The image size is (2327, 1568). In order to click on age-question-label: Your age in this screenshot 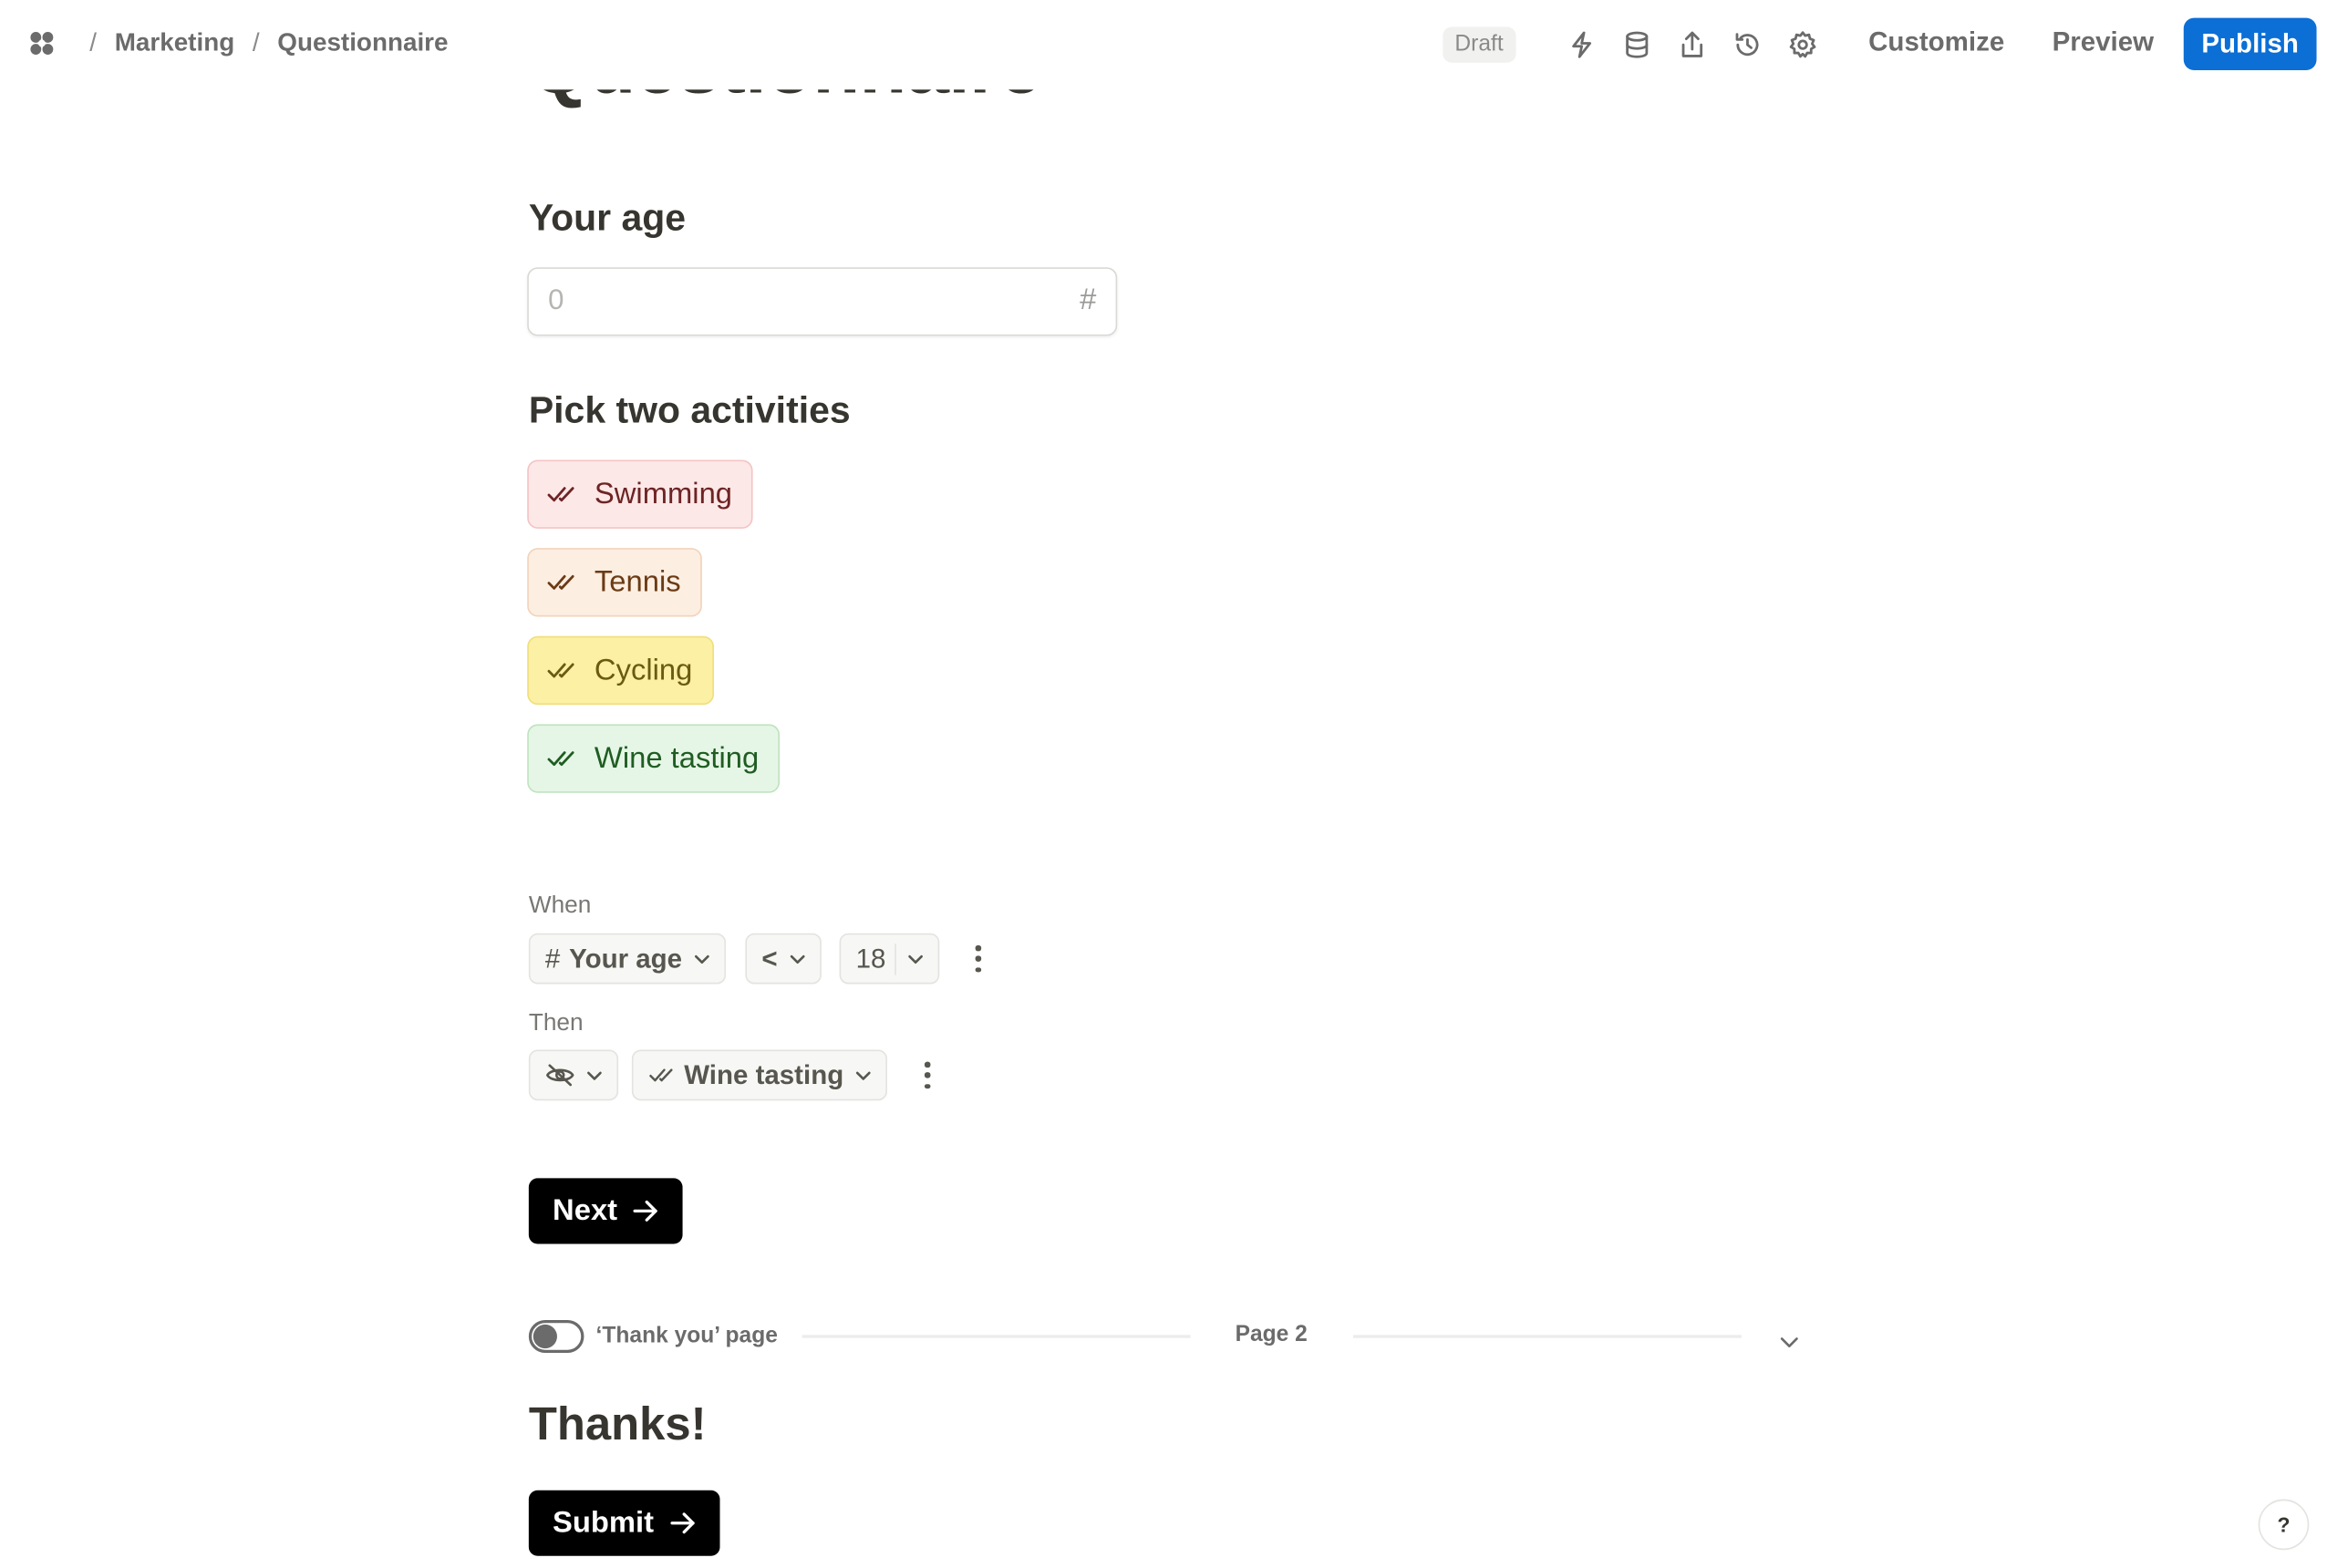, I will do `click(607, 219)`.